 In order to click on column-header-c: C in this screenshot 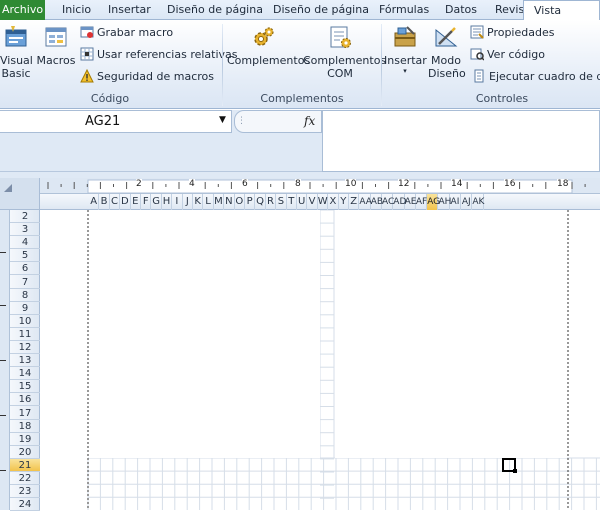, I will do `click(115, 202)`.